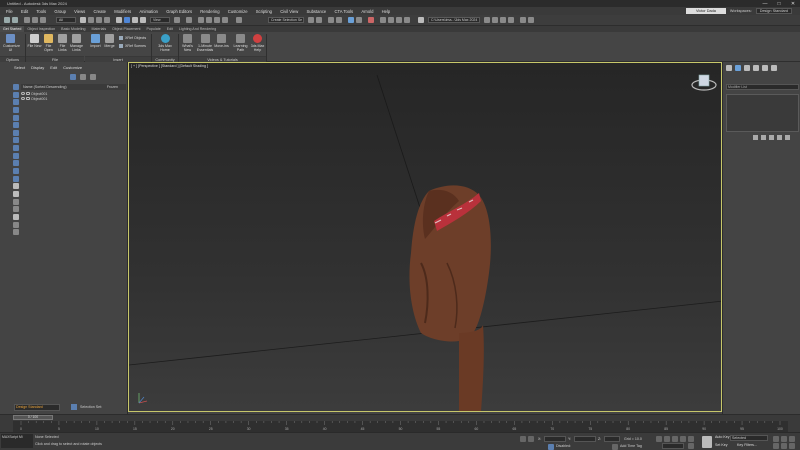 The width and height of the screenshot is (800, 450). Describe the element at coordinates (555, 439) in the screenshot. I see `x-coord-field` at that location.